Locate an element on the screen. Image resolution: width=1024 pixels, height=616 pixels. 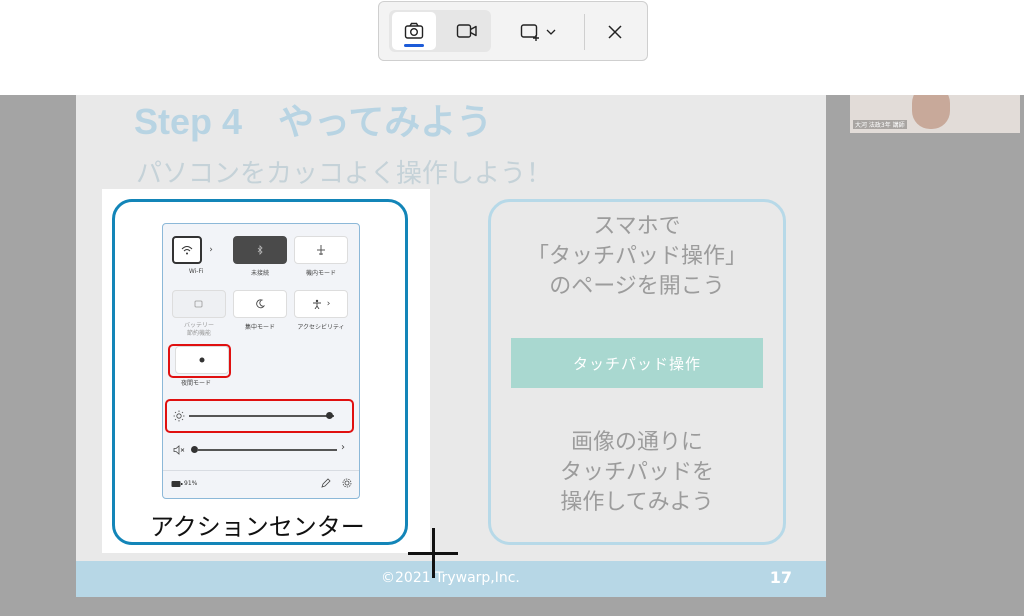
slide-footer: ©2021 Trywarp,Inc. 17 is located at coordinates (451, 579).